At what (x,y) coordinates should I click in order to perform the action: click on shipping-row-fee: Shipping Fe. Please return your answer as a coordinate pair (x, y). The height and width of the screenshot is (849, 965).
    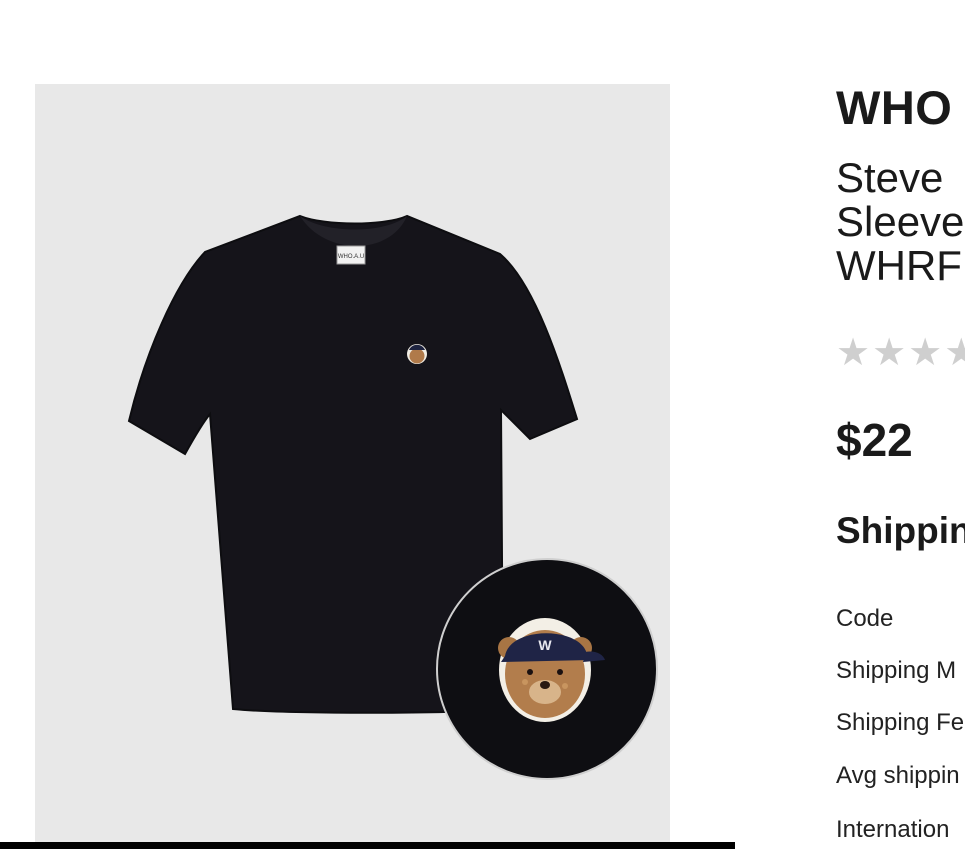
    Looking at the image, I should click on (900, 722).